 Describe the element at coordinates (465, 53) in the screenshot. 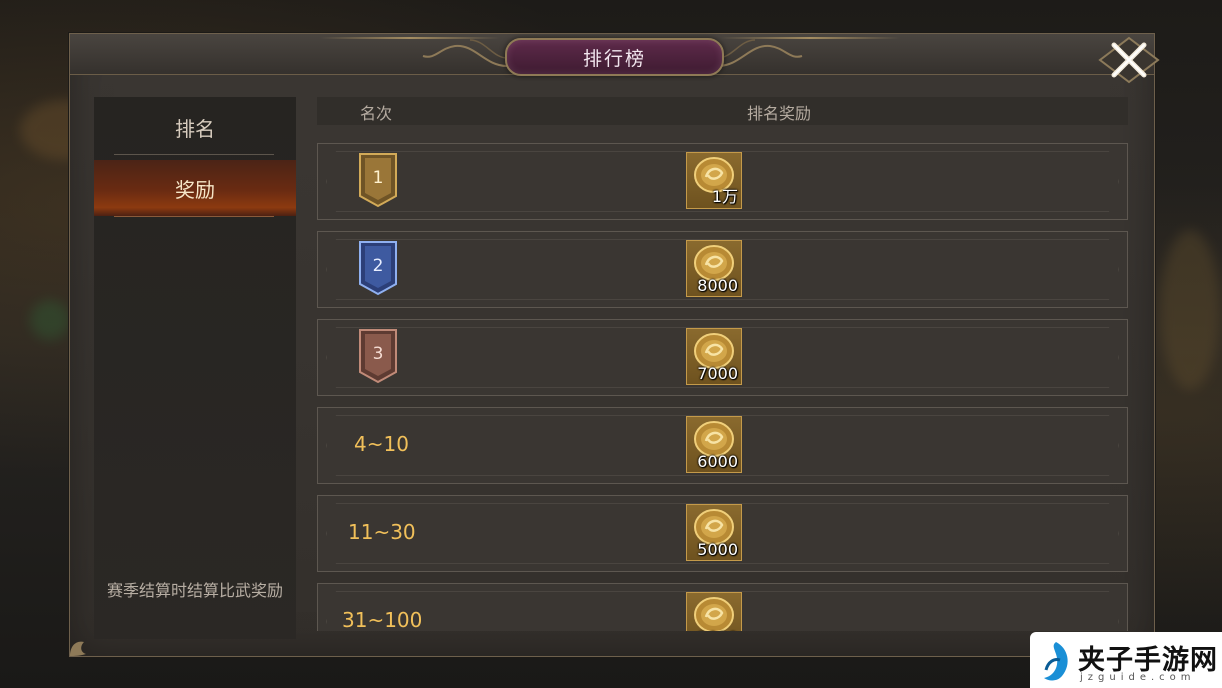

I see `left-swirl-ornament` at that location.